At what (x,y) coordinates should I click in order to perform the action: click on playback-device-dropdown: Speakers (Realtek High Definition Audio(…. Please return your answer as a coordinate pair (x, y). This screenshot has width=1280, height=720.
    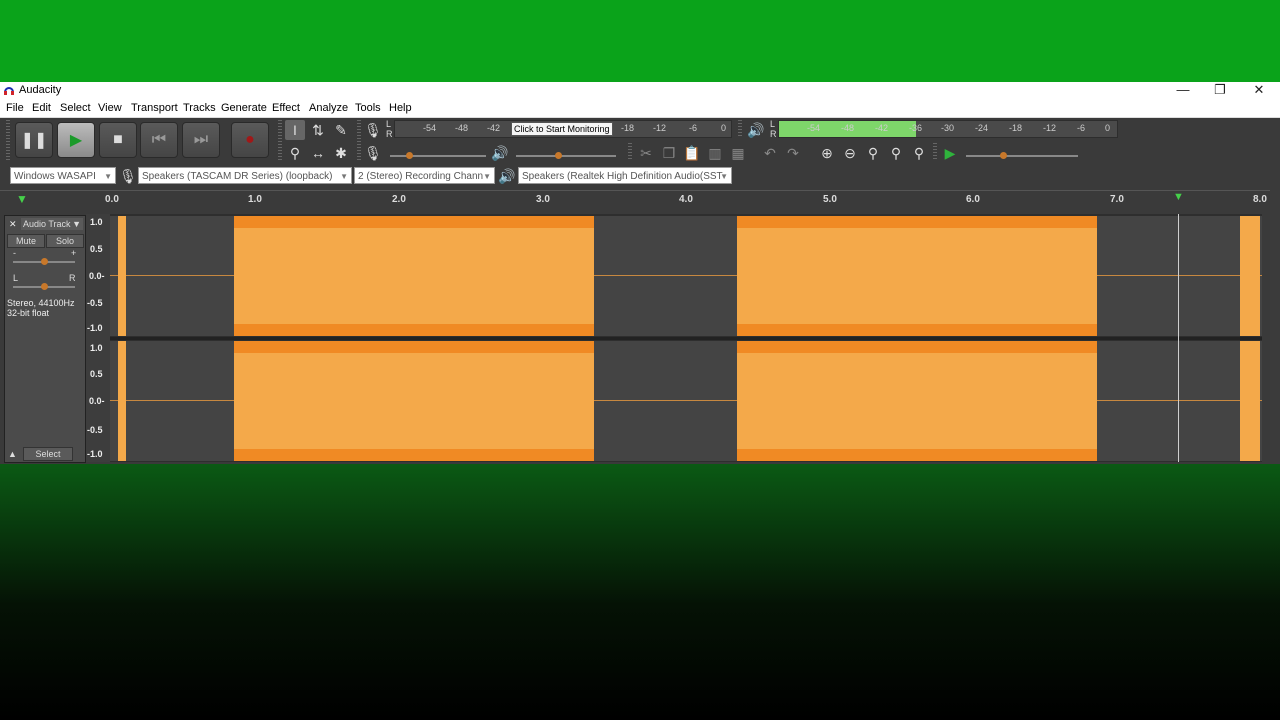
    Looking at the image, I should click on (625, 175).